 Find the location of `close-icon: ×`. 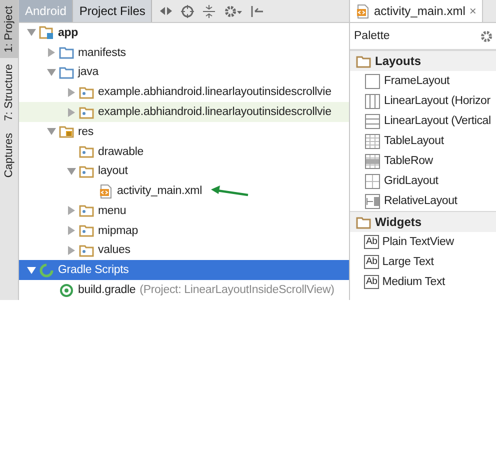

close-icon: × is located at coordinates (472, 11).